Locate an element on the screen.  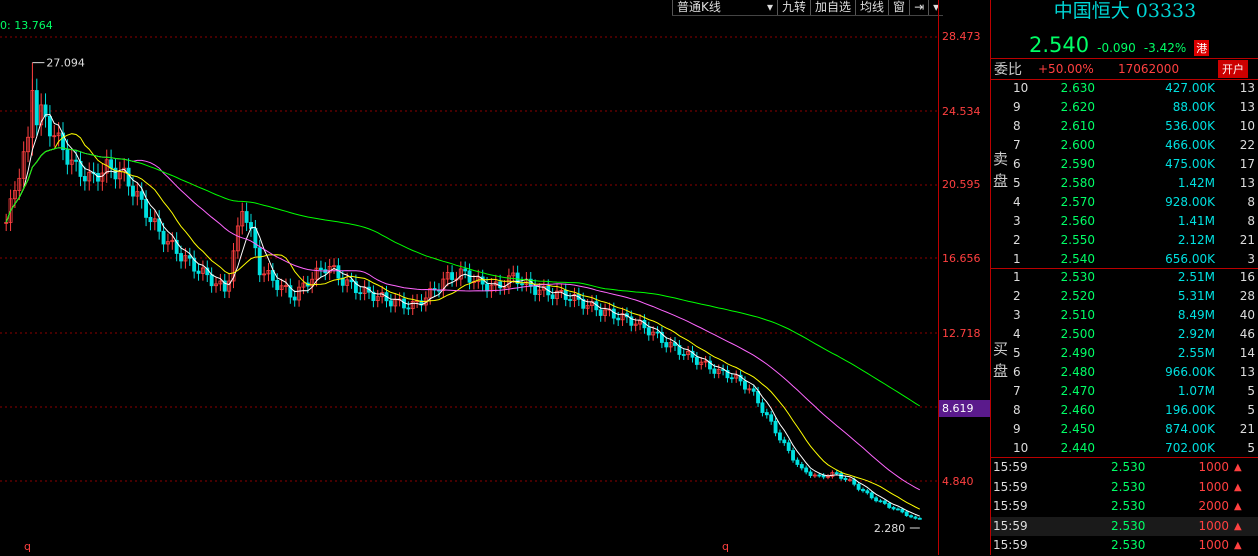
ask-price: 2.570 is located at coordinates (1077, 202).